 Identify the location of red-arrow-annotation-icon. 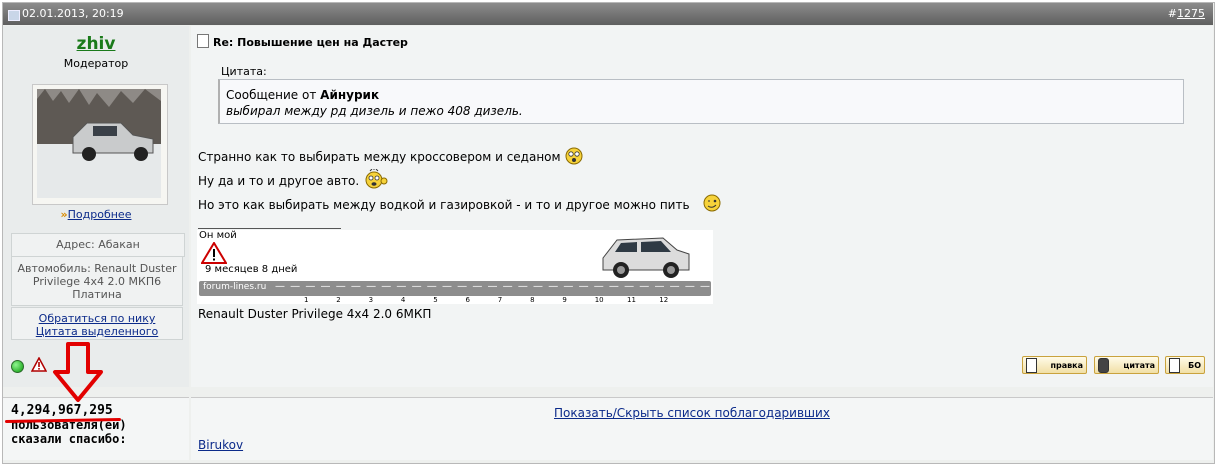
(78, 372).